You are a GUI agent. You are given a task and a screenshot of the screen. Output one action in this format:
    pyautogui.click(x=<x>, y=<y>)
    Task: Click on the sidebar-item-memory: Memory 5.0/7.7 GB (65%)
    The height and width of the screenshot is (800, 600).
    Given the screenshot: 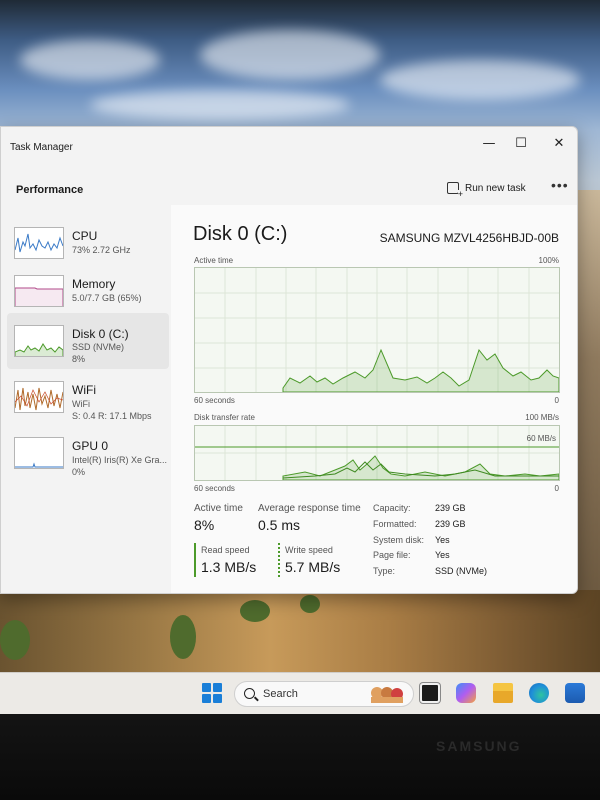 What is the action you would take?
    pyautogui.click(x=88, y=291)
    